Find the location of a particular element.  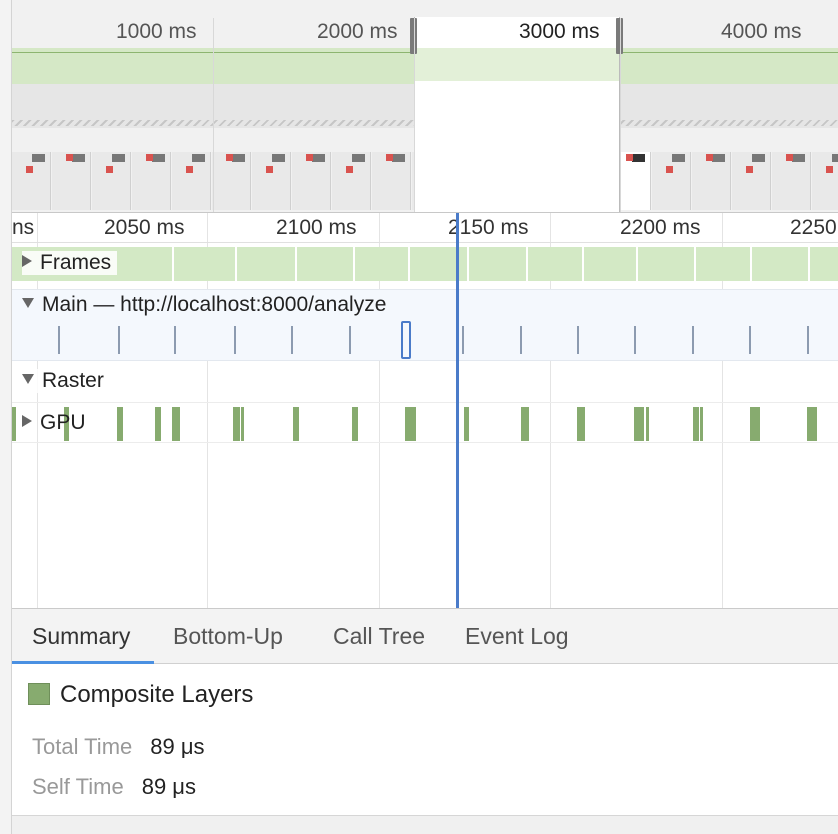

raster-track-toggle: Raster is located at coordinates (66, 381).